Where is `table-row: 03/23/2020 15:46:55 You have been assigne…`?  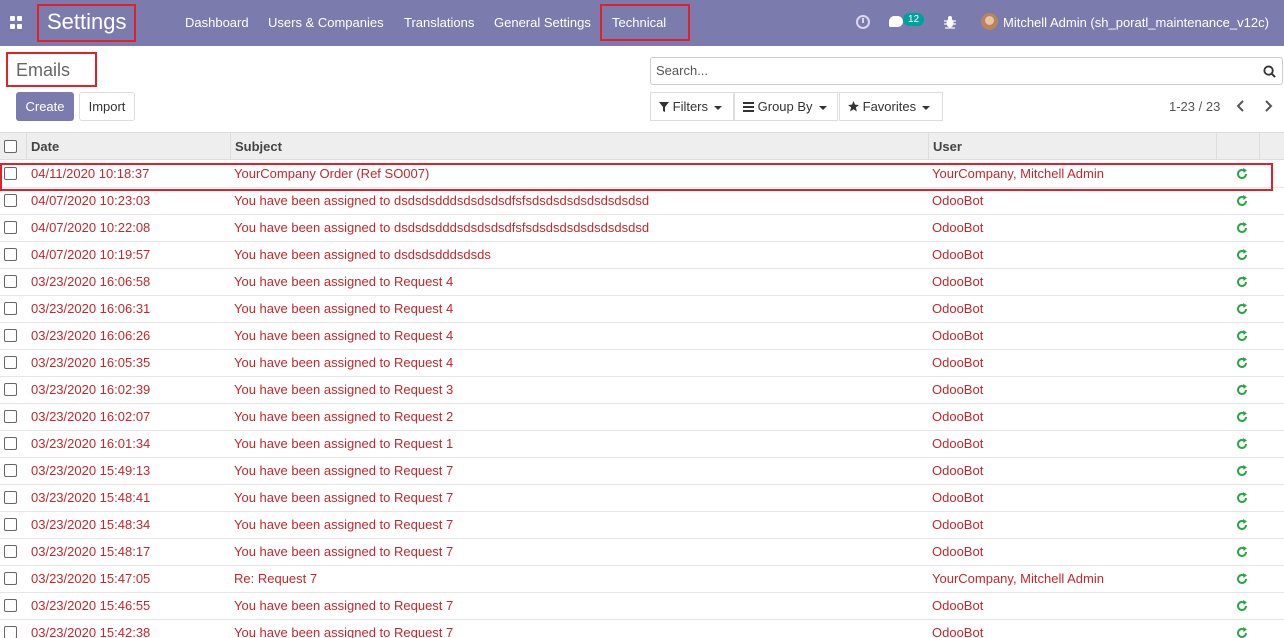 table-row: 03/23/2020 15:46:55 You have been assigne… is located at coordinates (642, 606).